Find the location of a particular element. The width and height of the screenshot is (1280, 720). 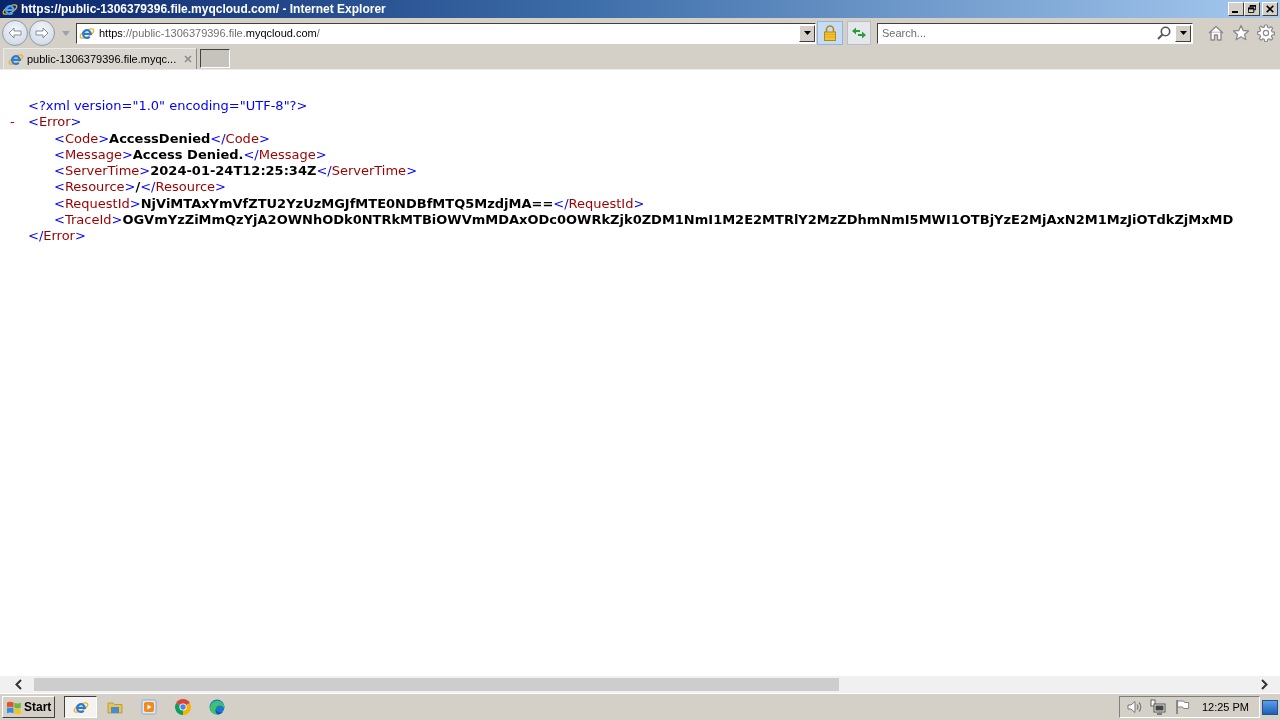

play-tile-icon is located at coordinates (148, 707).